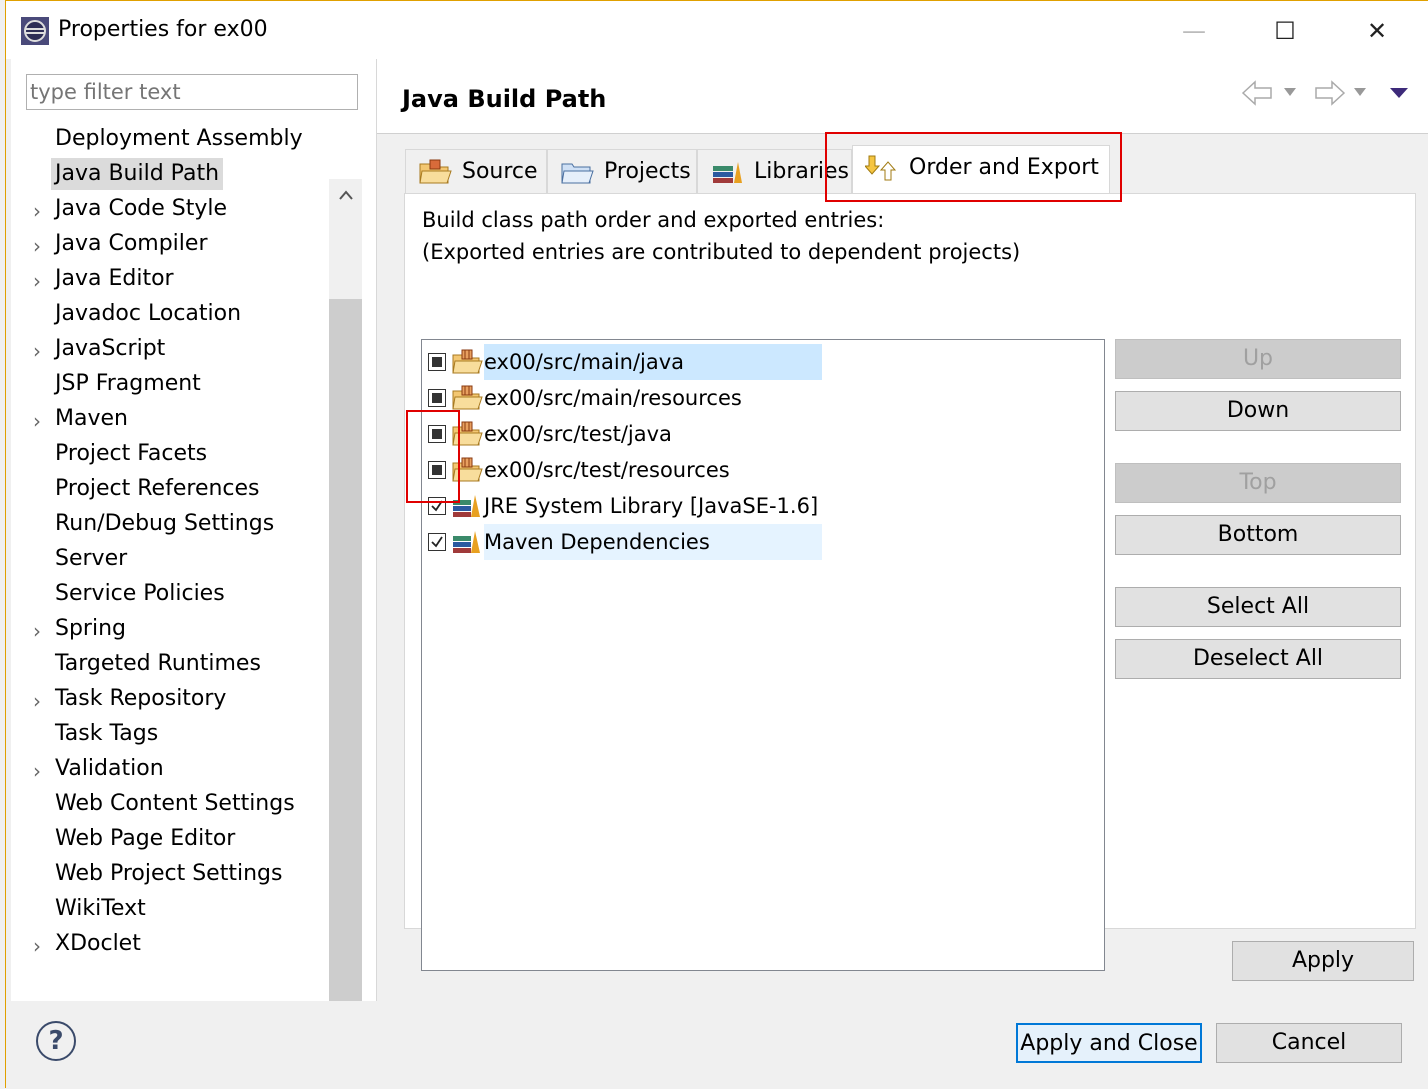  What do you see at coordinates (110, 349) in the screenshot?
I see `tree-item: JavaScript` at bounding box center [110, 349].